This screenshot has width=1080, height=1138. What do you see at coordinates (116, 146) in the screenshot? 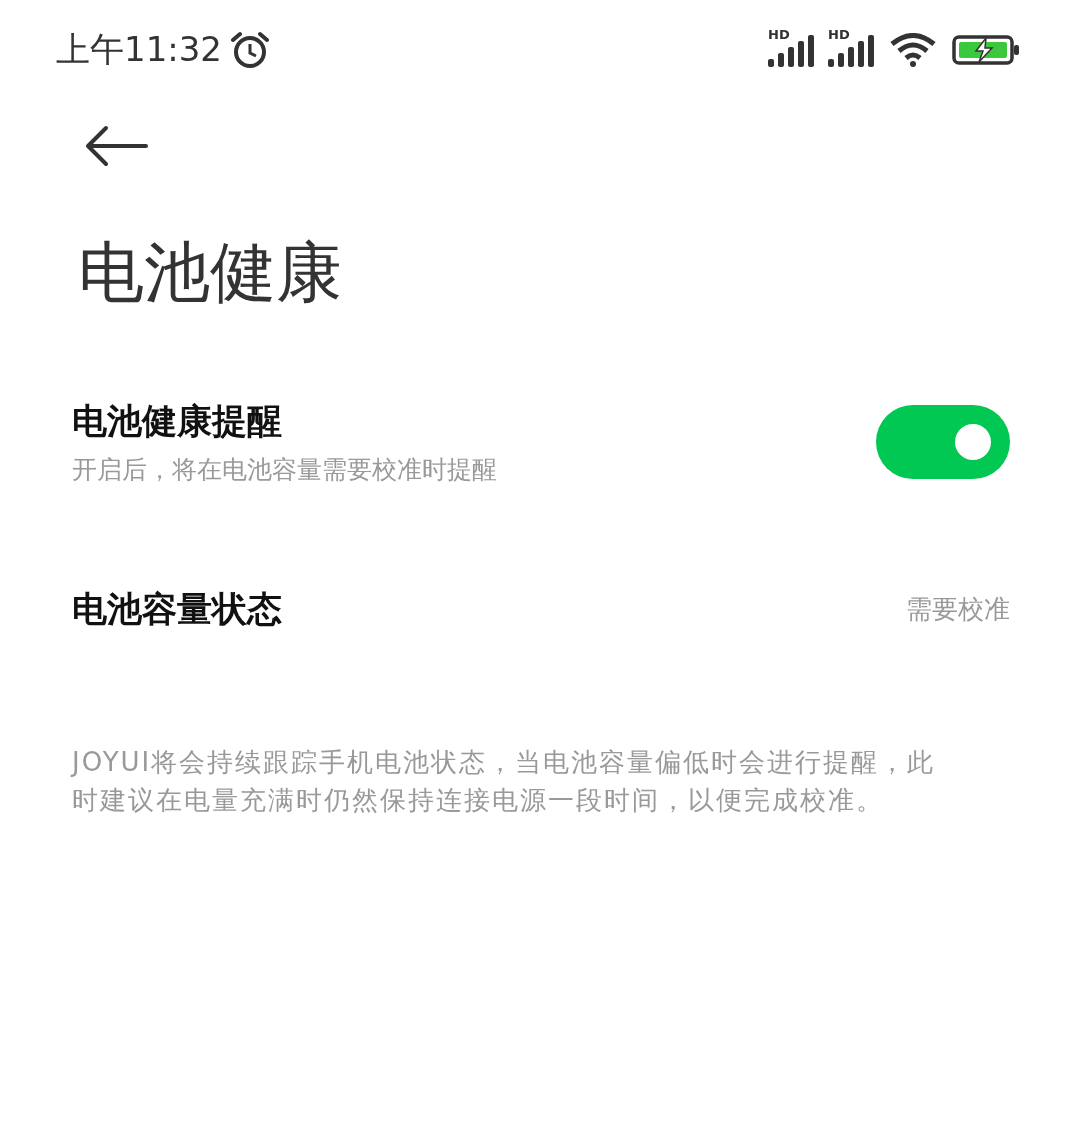
I see `back-arrow-icon` at bounding box center [116, 146].